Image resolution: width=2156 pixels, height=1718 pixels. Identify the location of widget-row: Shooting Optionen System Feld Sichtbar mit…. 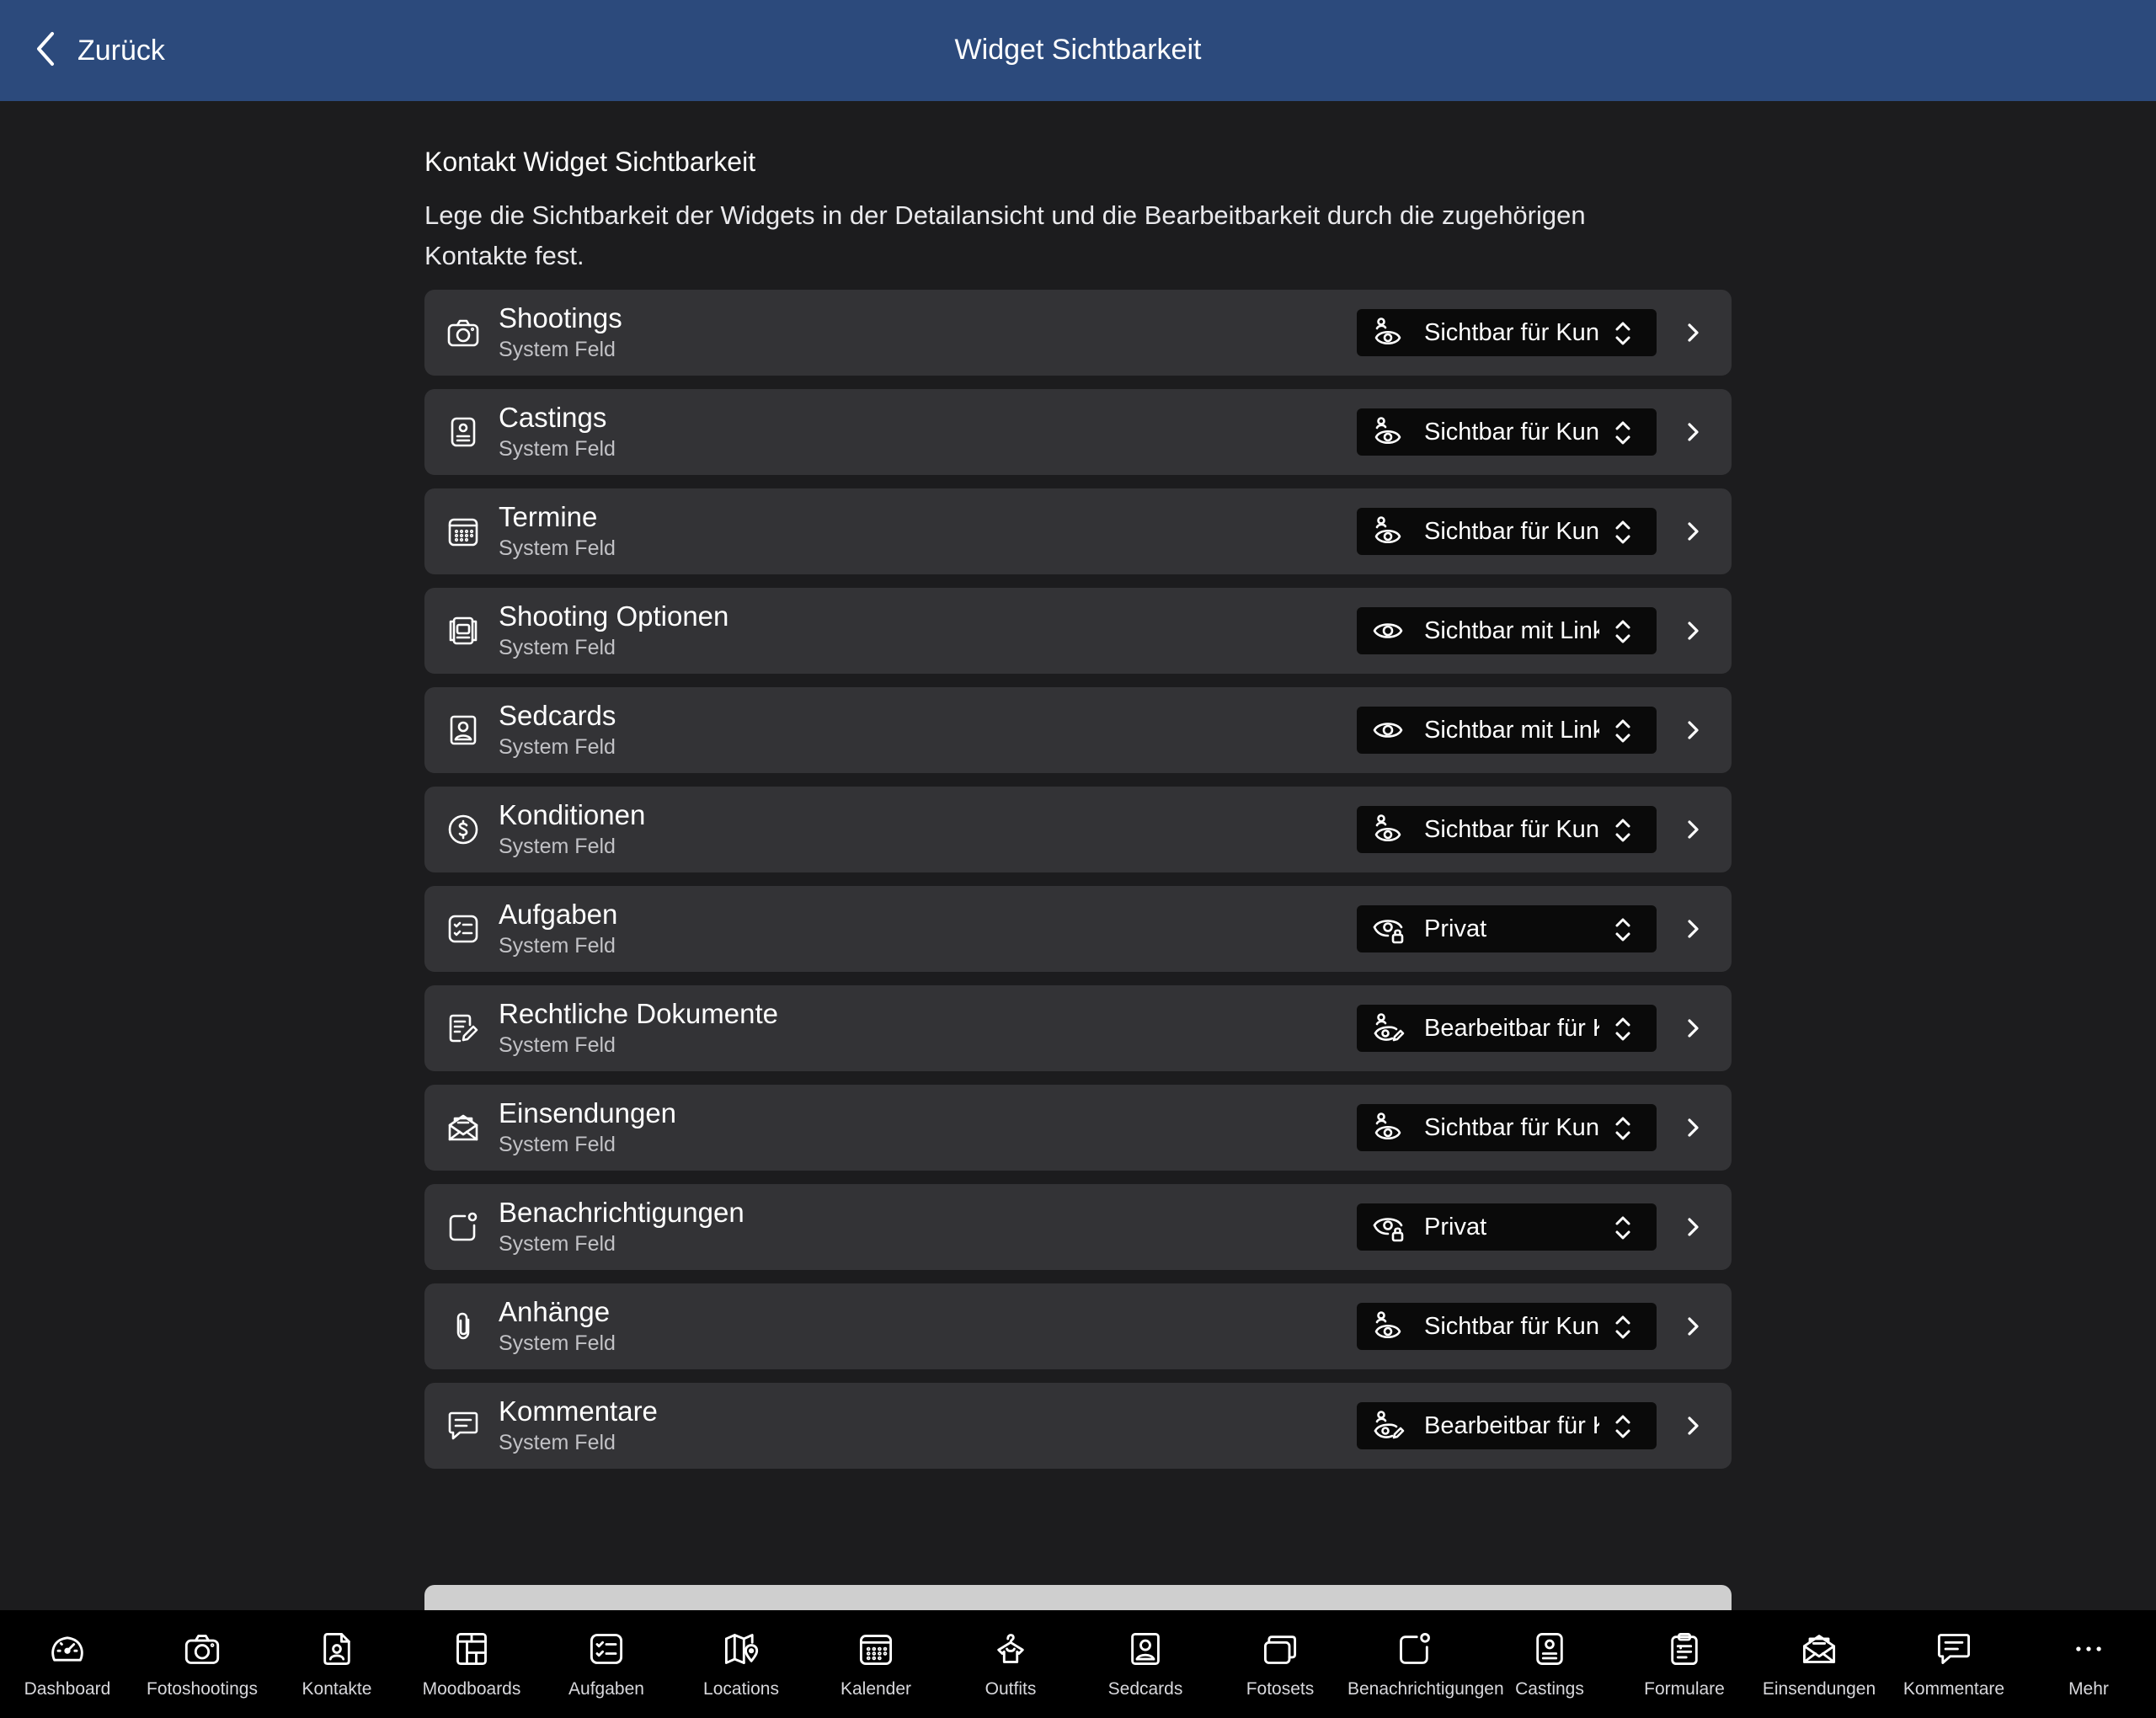
(1078, 631).